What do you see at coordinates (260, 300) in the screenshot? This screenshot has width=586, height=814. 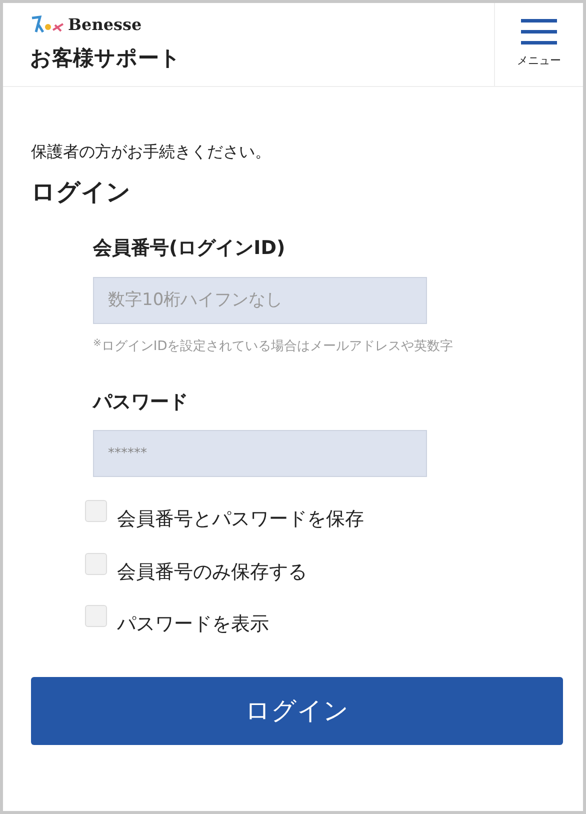 I see `member-id-field: 数字10桁ハイフンなし` at bounding box center [260, 300].